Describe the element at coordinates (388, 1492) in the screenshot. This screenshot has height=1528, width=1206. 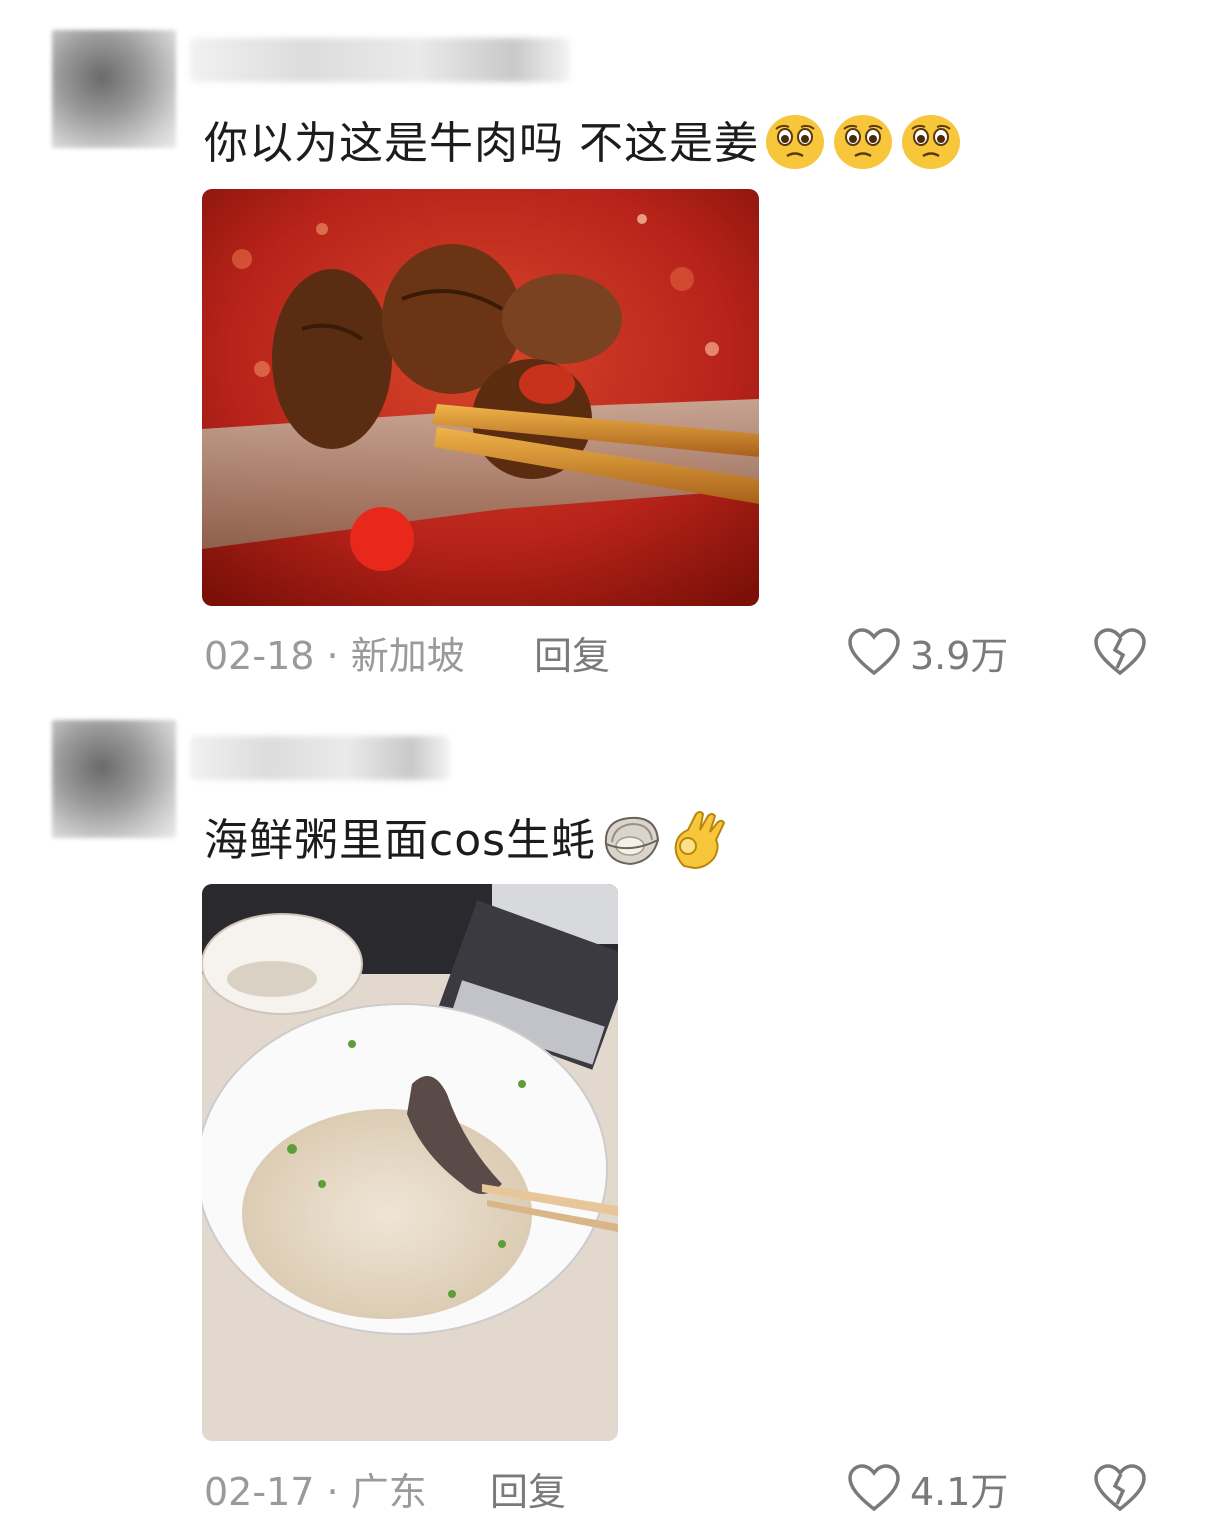
I see `comment-location: 广东` at that location.